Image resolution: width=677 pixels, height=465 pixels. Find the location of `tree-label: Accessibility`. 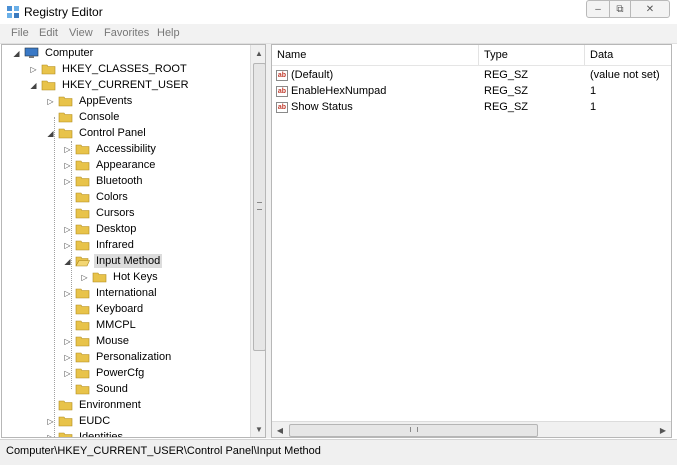

tree-label: Accessibility is located at coordinates (126, 149).